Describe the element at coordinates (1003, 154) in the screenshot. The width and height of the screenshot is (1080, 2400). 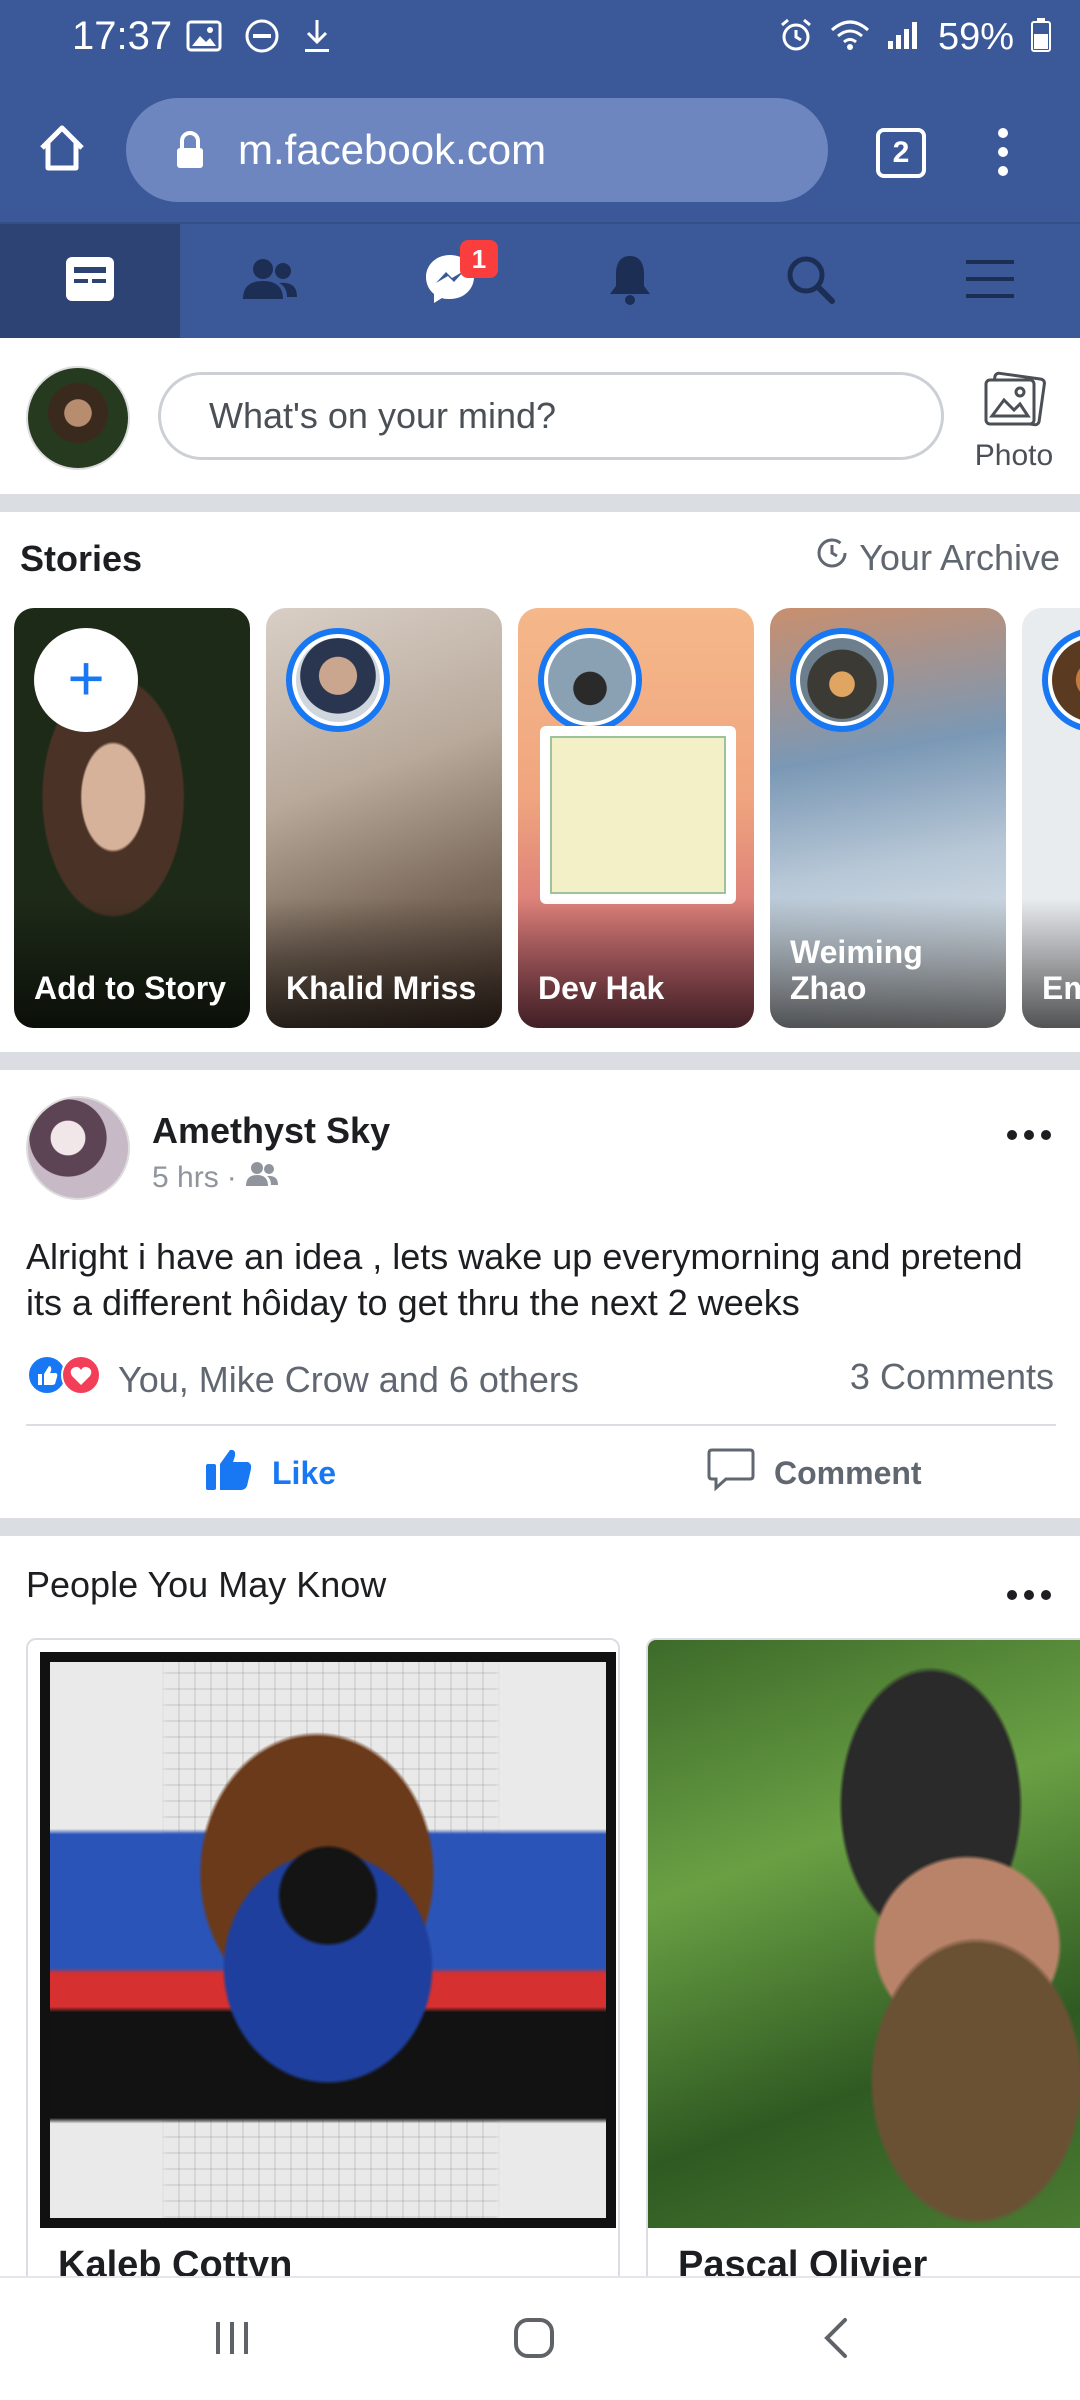
I see `browser-menu-icon` at that location.